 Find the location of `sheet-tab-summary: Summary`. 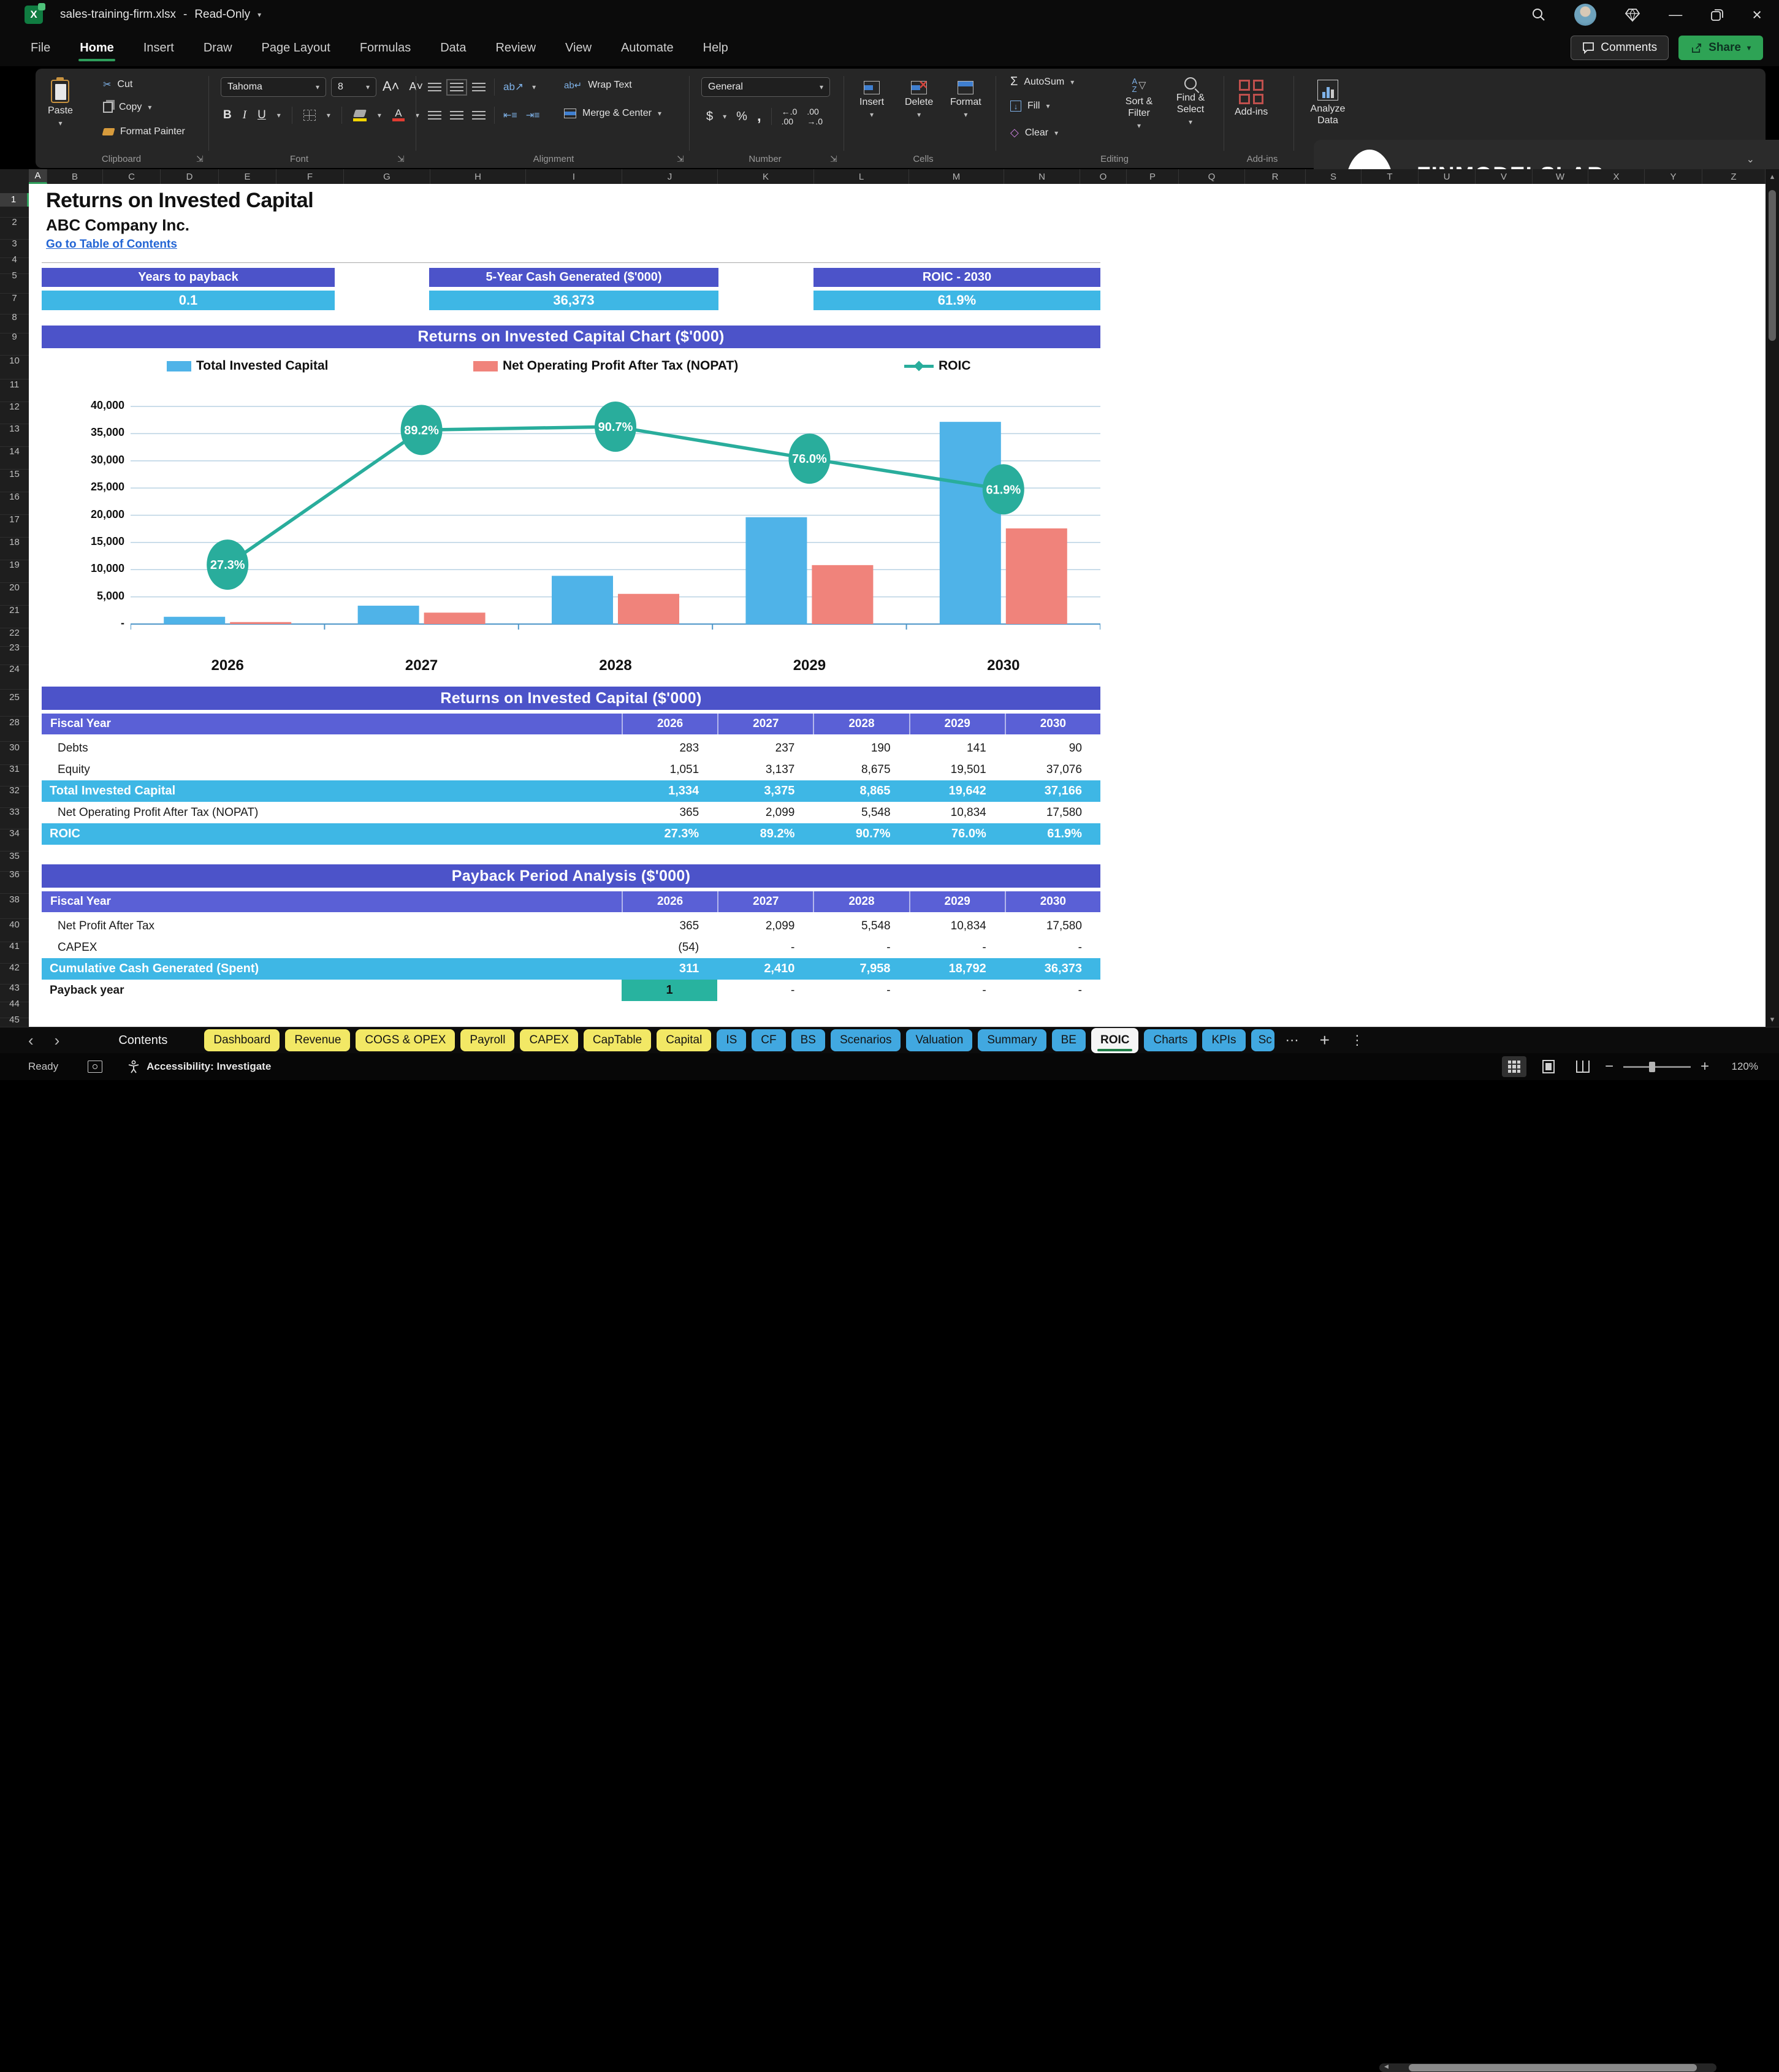

sheet-tab-summary: Summary is located at coordinates (1012, 1040).